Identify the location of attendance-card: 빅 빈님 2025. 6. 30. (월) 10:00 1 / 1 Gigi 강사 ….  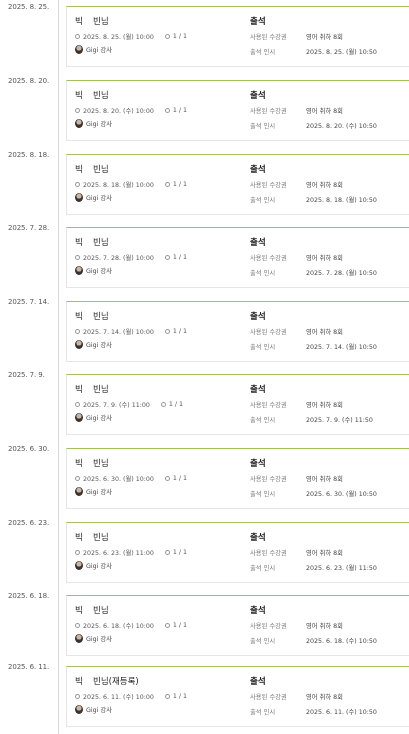
(237, 478).